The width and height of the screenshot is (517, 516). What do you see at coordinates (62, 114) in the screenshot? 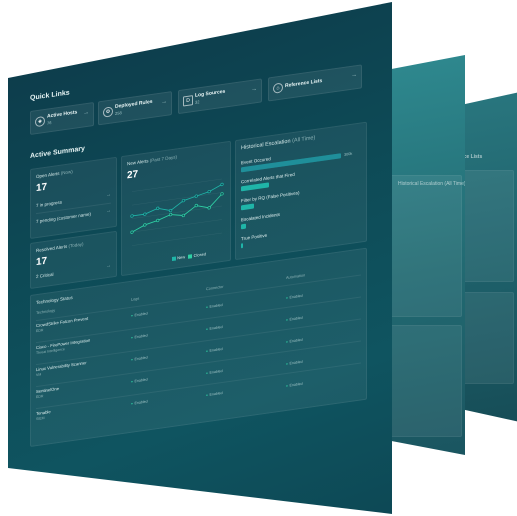
I see `quick-link-label: Active Hosts` at bounding box center [62, 114].